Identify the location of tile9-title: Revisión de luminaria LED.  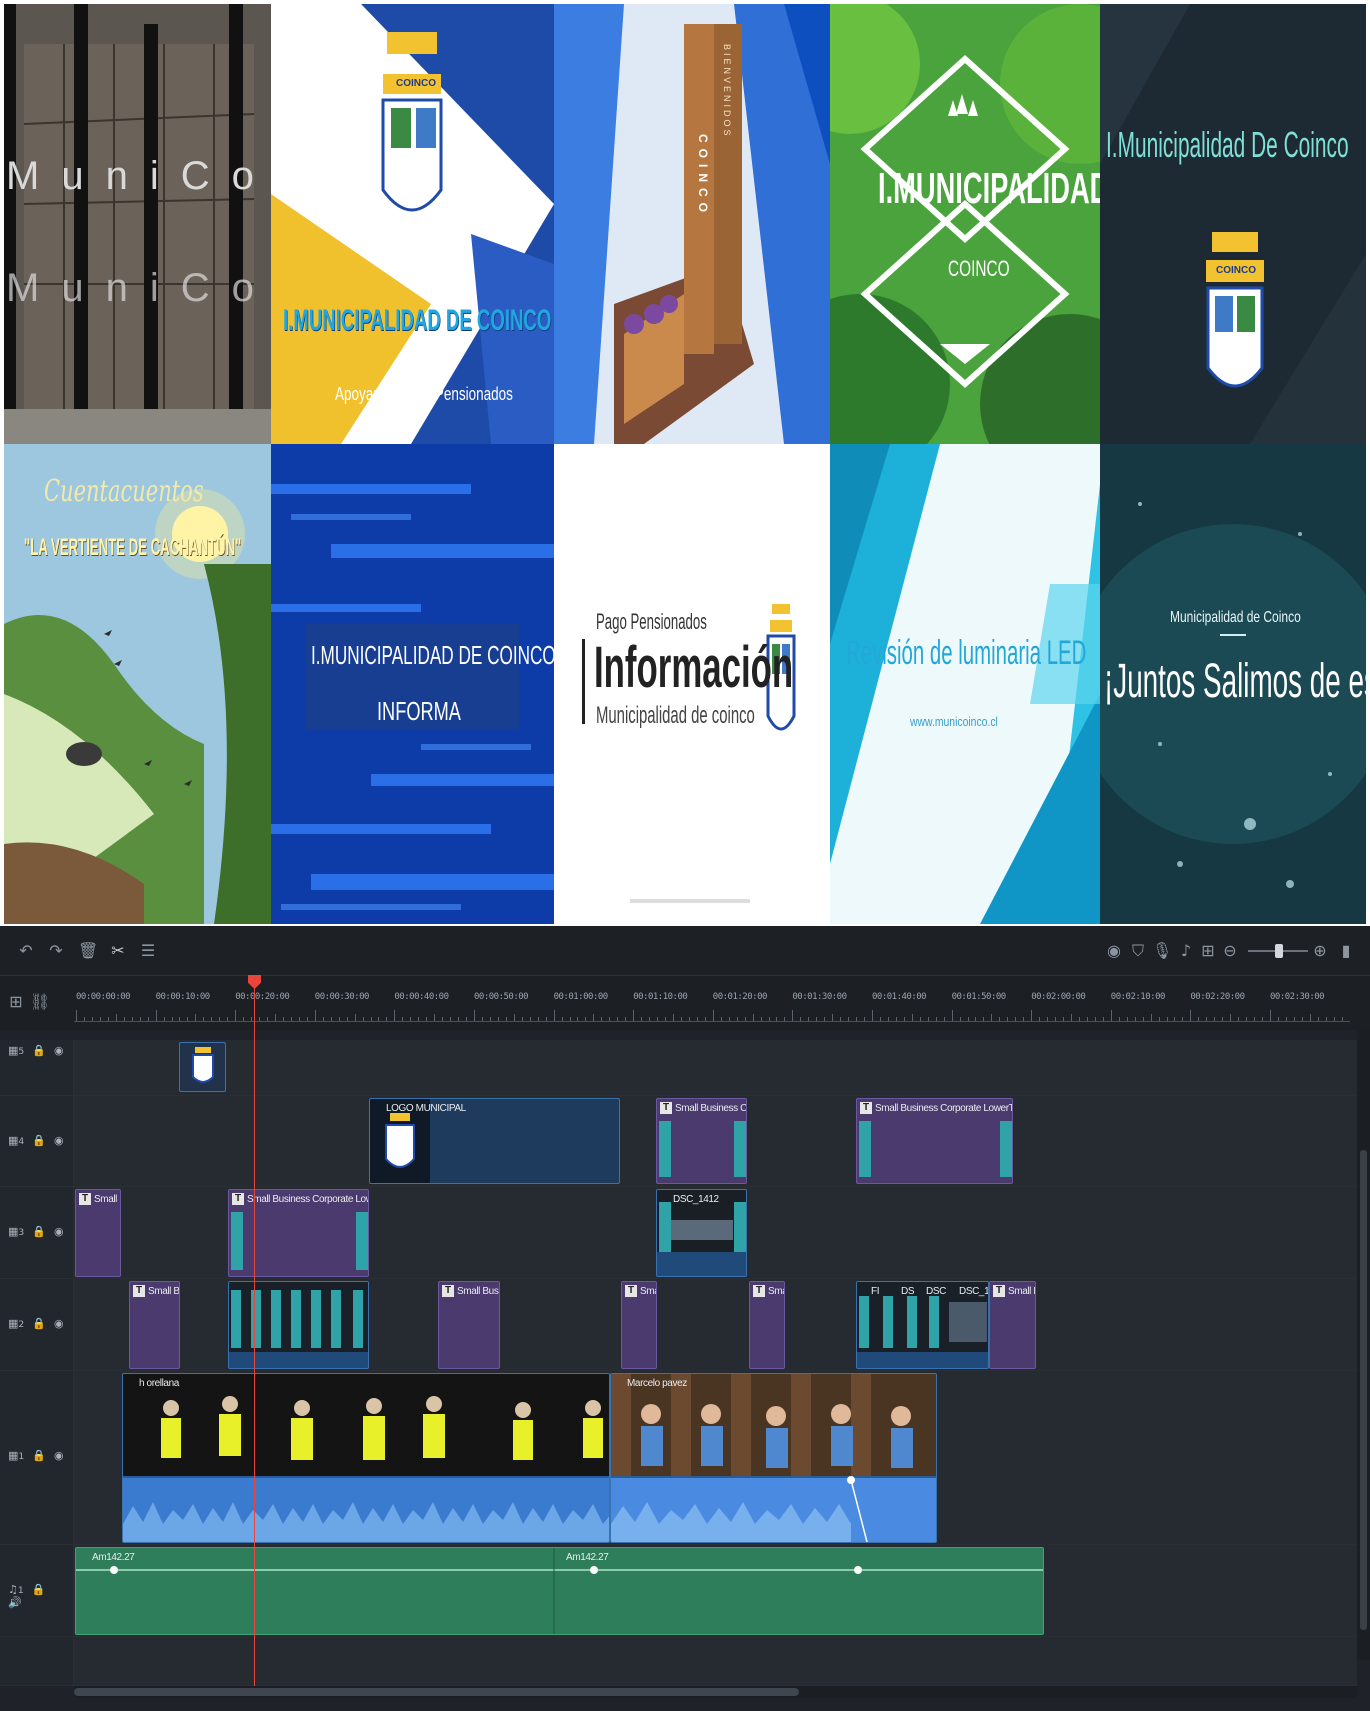
(966, 653).